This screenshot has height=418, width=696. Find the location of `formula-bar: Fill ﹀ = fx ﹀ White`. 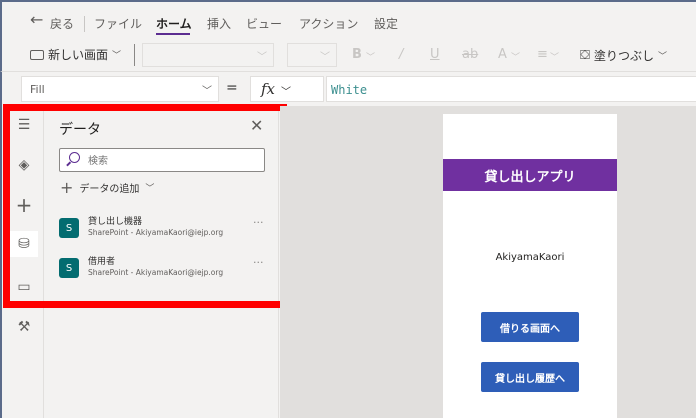

formula-bar: Fill ﹀ = fx ﹀ White is located at coordinates (348, 89).